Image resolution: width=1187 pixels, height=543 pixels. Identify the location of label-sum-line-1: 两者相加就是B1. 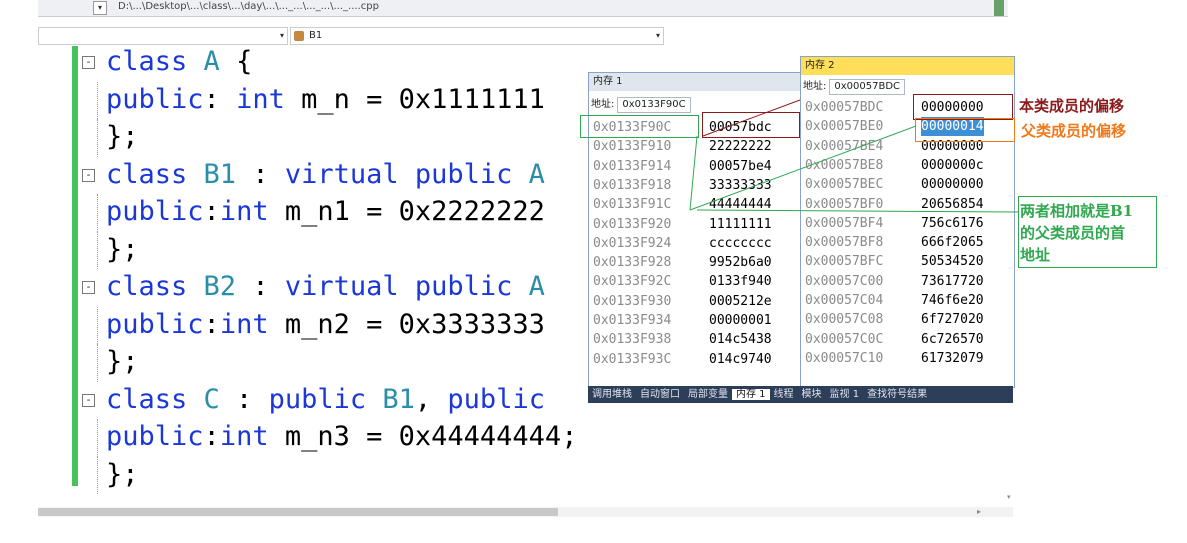
(1077, 211).